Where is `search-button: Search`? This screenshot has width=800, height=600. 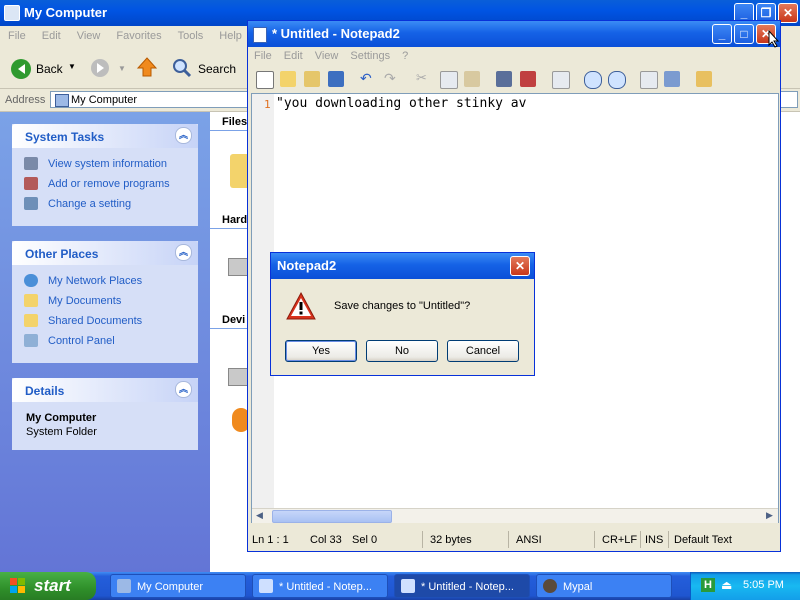 search-button: Search is located at coordinates (201, 68).